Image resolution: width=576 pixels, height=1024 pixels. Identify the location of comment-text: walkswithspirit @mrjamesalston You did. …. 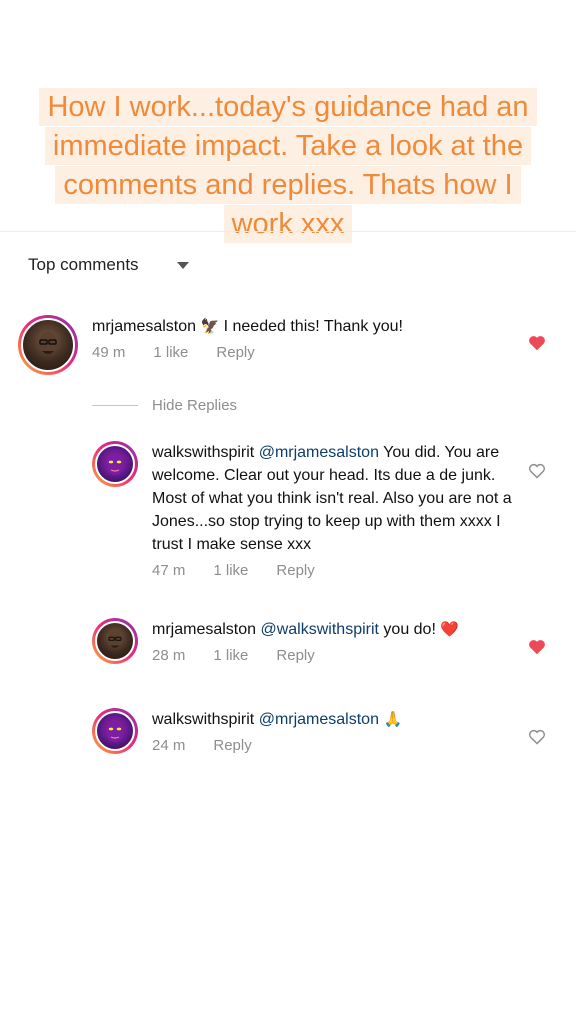
(332, 498).